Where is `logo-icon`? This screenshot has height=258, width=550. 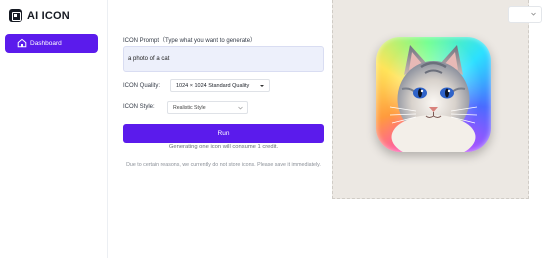
logo-icon is located at coordinates (15, 15).